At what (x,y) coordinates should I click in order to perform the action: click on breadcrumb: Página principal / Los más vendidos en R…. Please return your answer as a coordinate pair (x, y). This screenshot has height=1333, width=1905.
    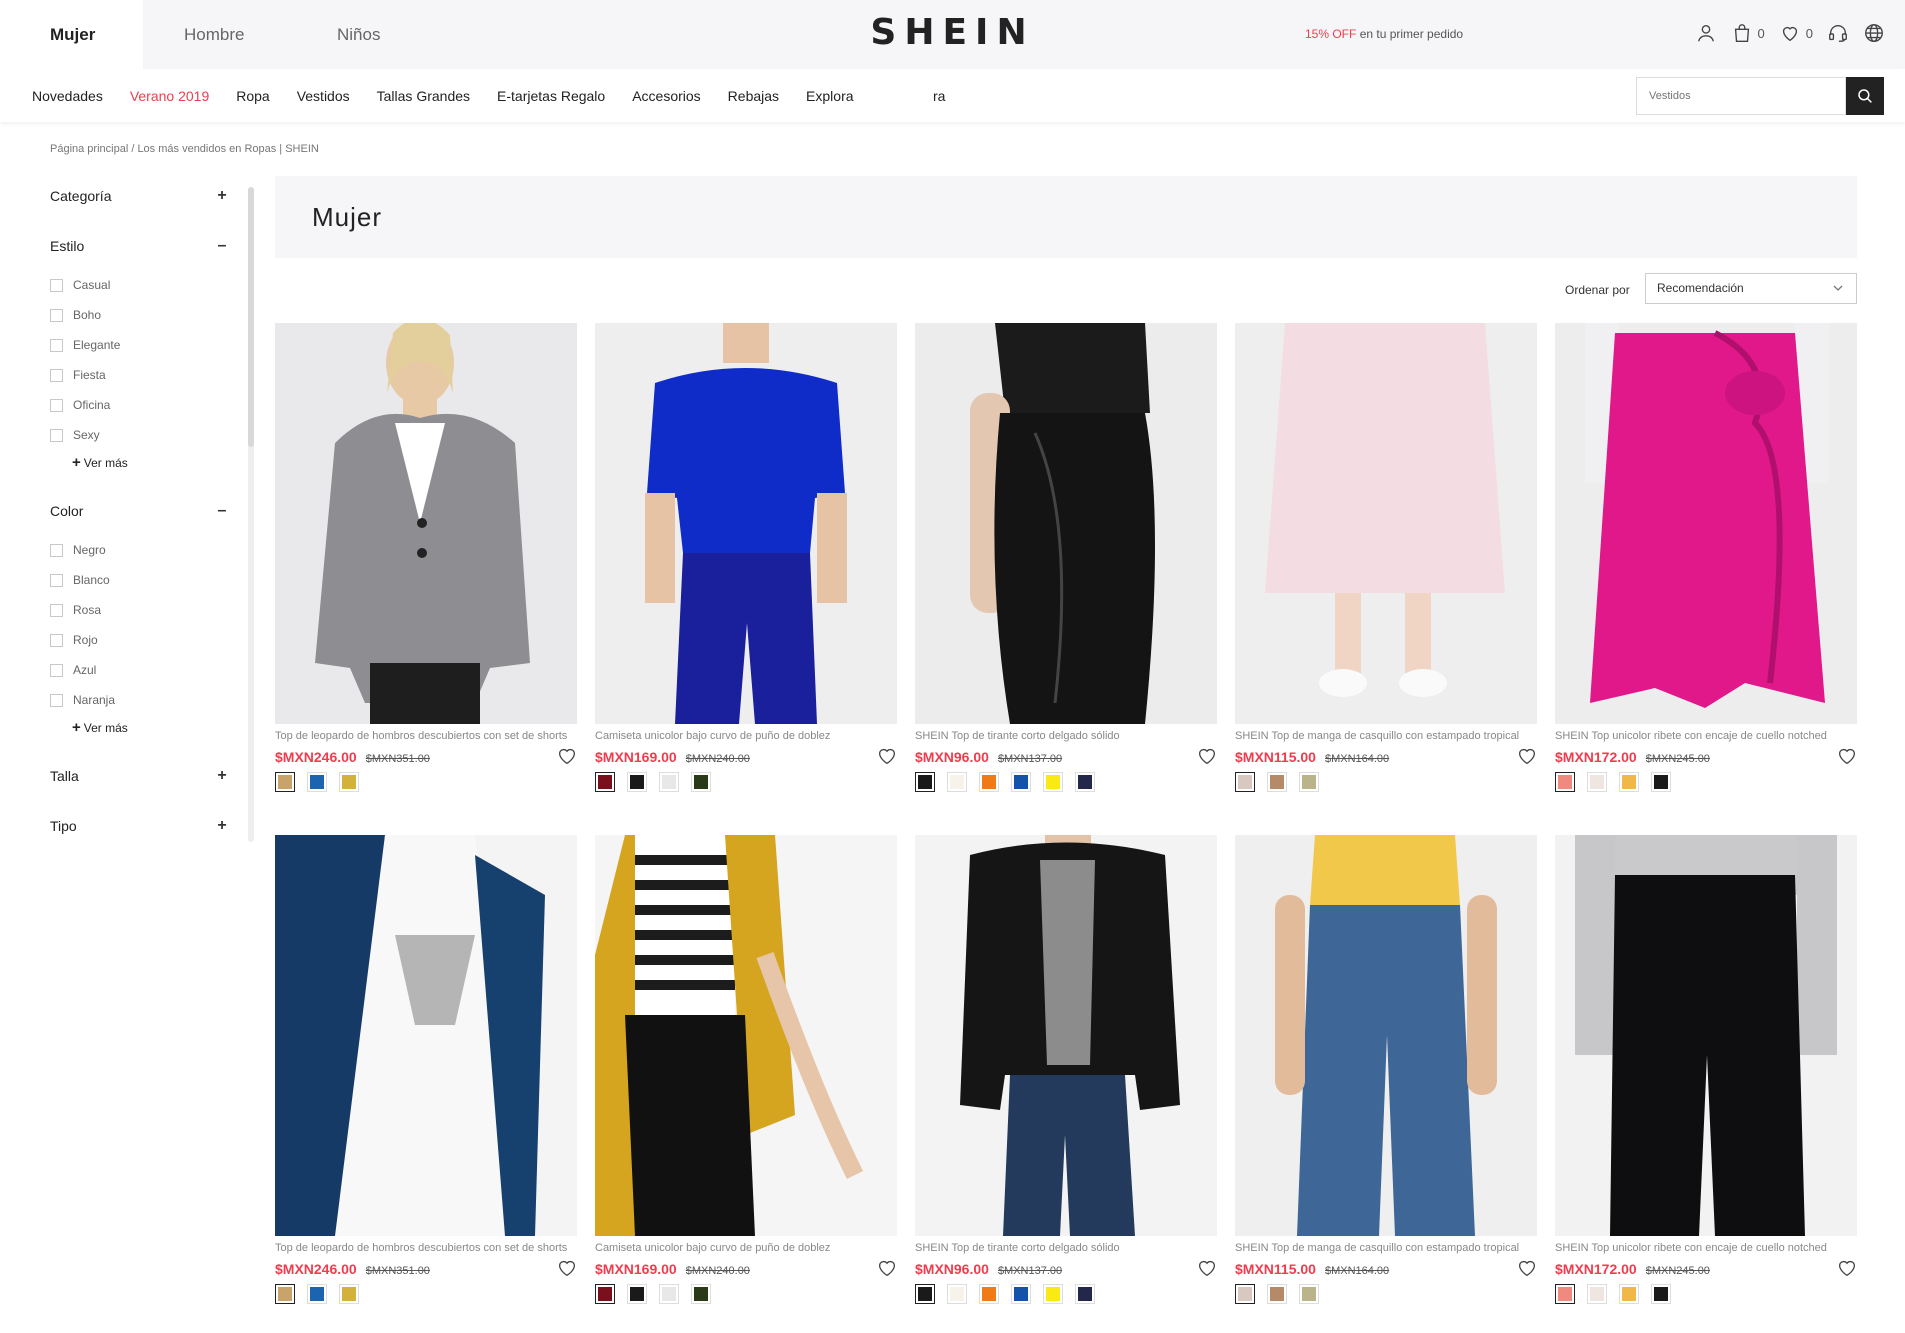
    Looking at the image, I should click on (184, 149).